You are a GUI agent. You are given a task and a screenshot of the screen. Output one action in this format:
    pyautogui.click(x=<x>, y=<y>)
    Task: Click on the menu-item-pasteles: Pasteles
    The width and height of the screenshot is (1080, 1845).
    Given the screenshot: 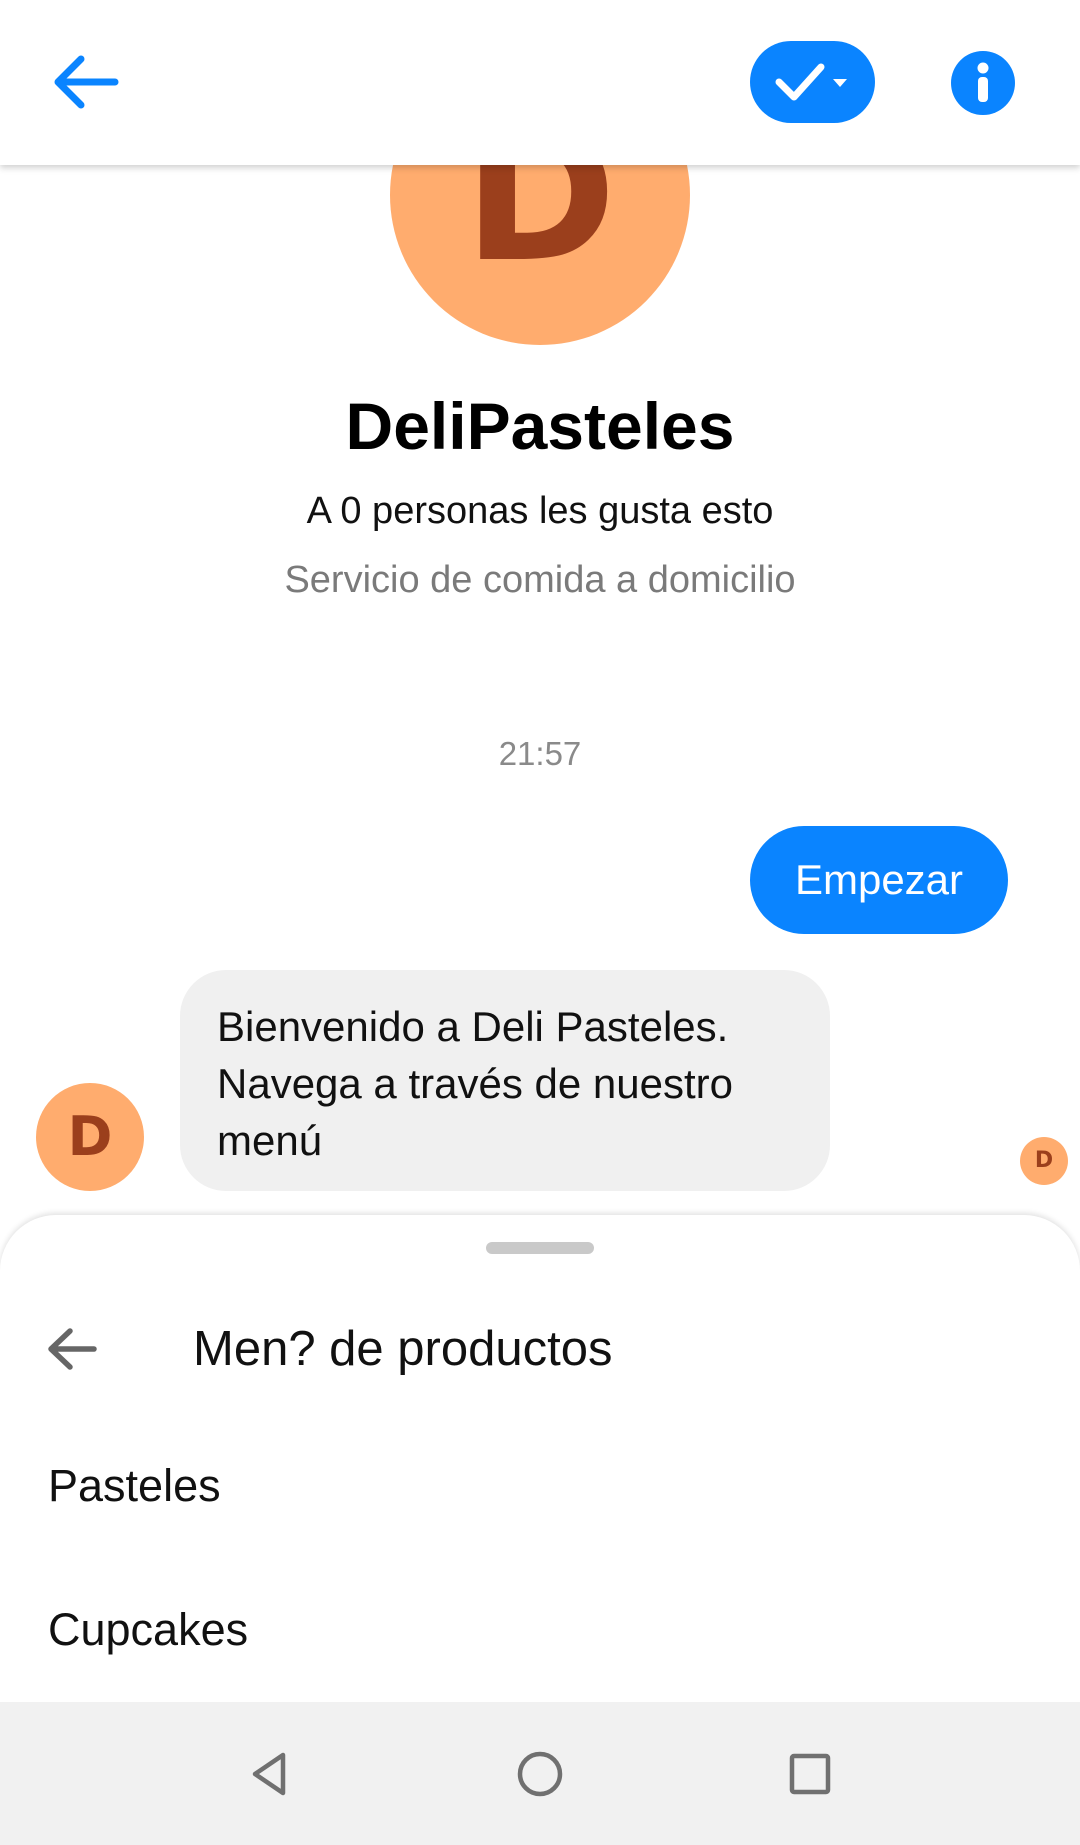 What is the action you would take?
    pyautogui.click(x=540, y=1486)
    